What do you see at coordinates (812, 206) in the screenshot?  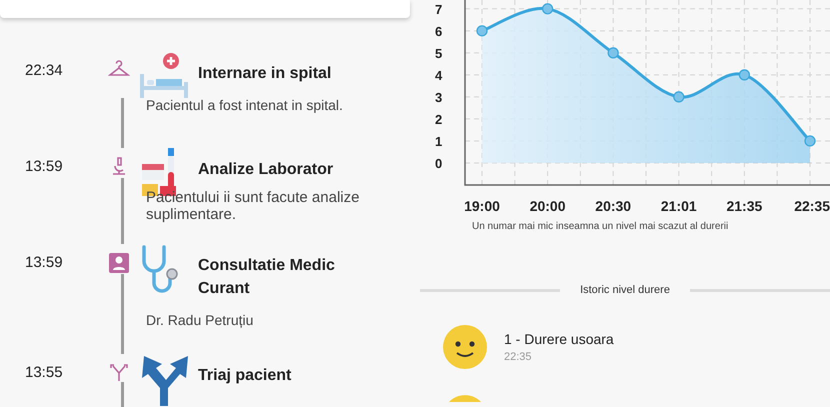 I see `x-tick-label: 22:35` at bounding box center [812, 206].